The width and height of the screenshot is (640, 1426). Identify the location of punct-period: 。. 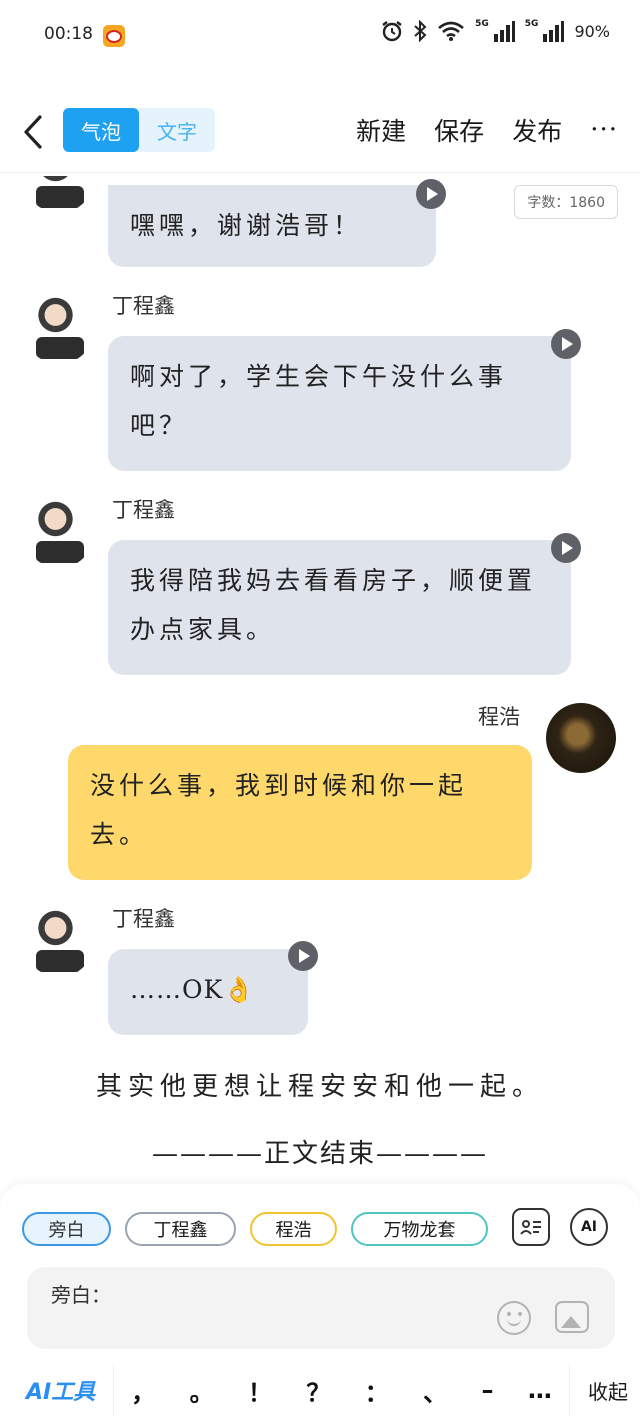
(202, 1390).